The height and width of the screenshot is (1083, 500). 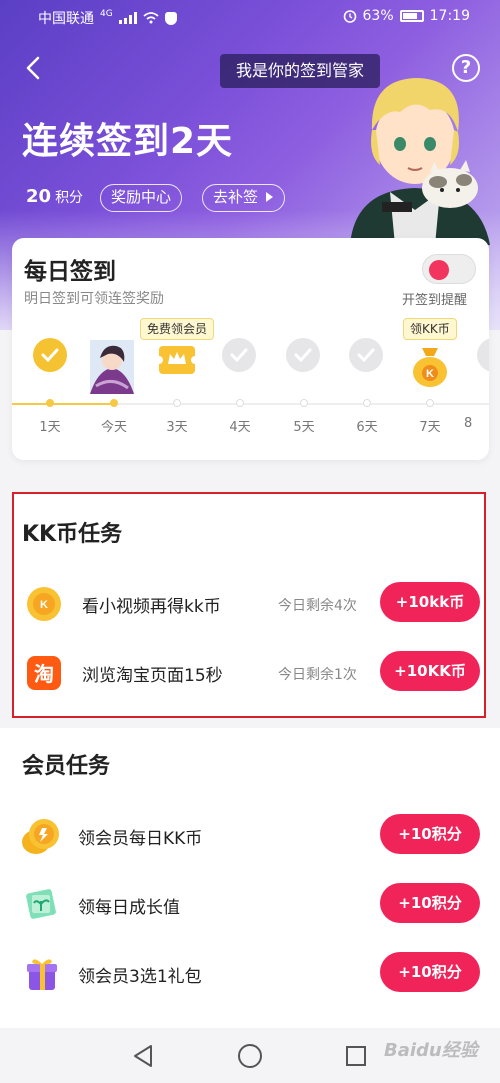 What do you see at coordinates (66, 19) in the screenshot?
I see `carrier-label: 中国联通` at bounding box center [66, 19].